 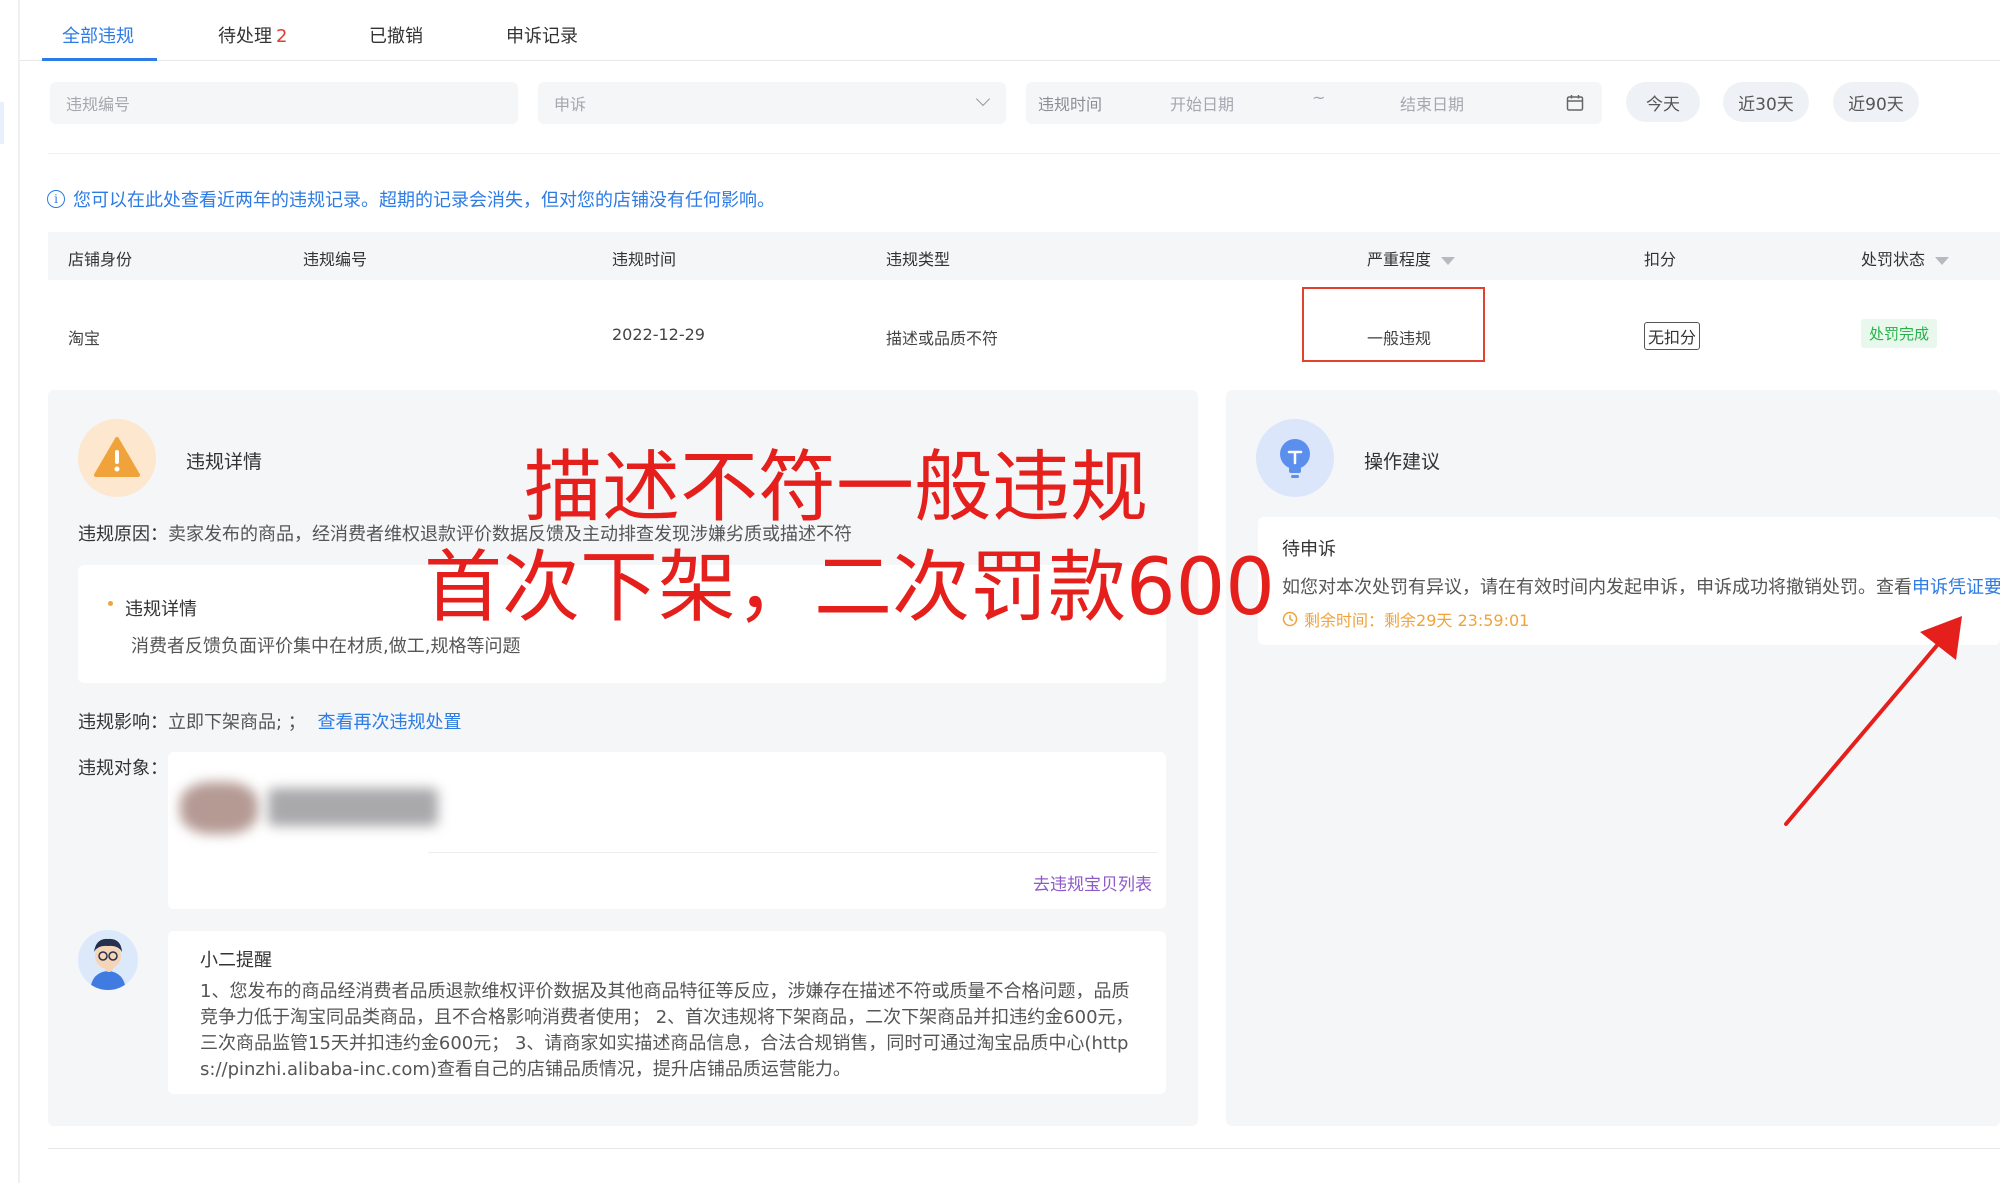 I want to click on violation-time-label: 违规时间, so click(x=1070, y=104).